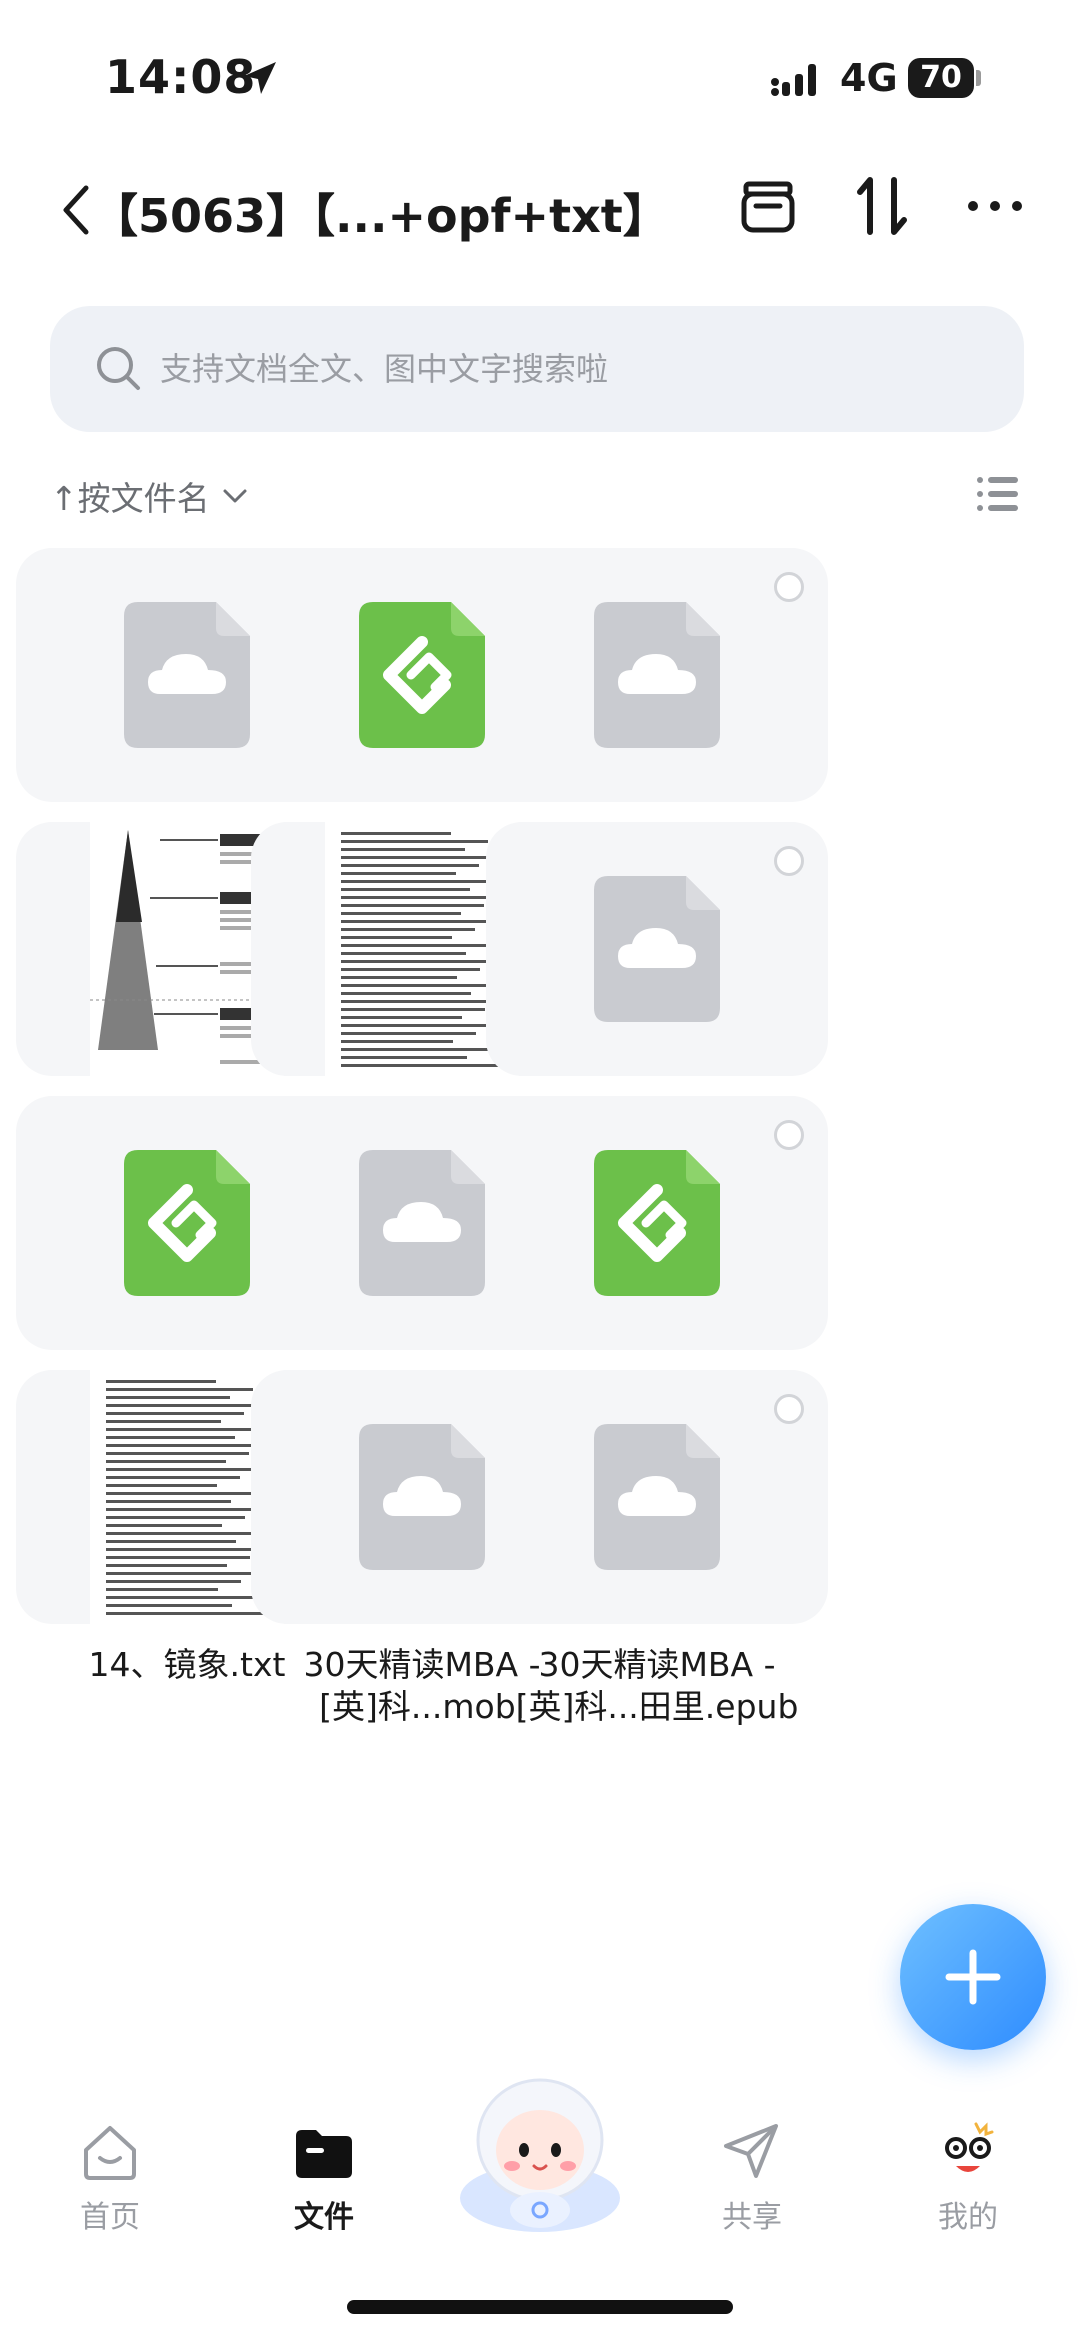  I want to click on search-bar, so click(537, 369).